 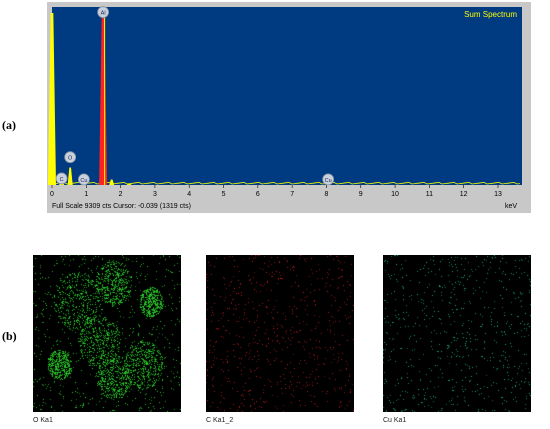 I want to click on panel-label-b: (b), so click(x=9, y=336).